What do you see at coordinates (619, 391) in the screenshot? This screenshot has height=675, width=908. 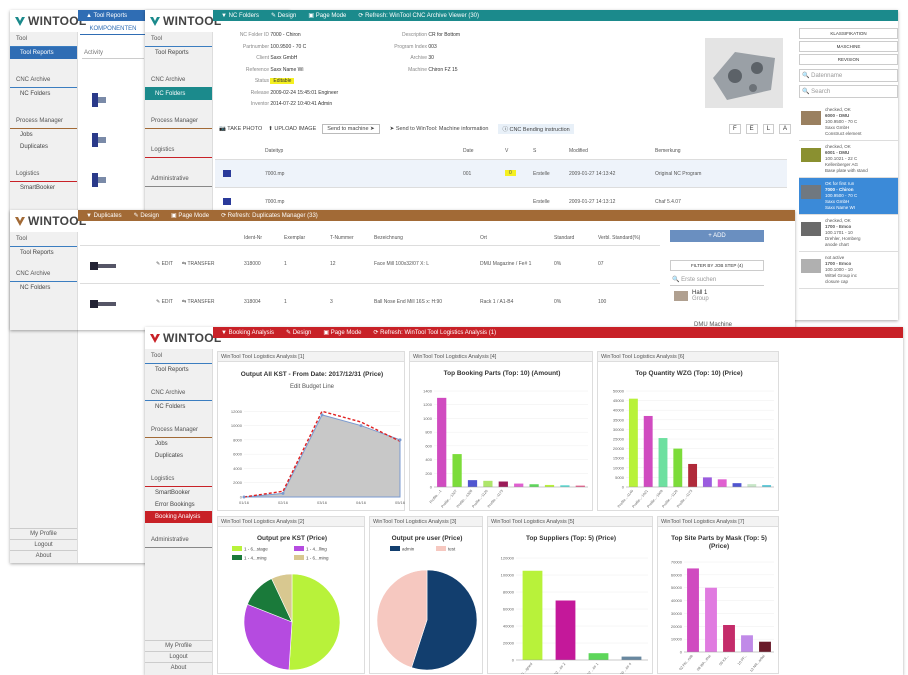 I see `y-tick-label: 50000` at bounding box center [619, 391].